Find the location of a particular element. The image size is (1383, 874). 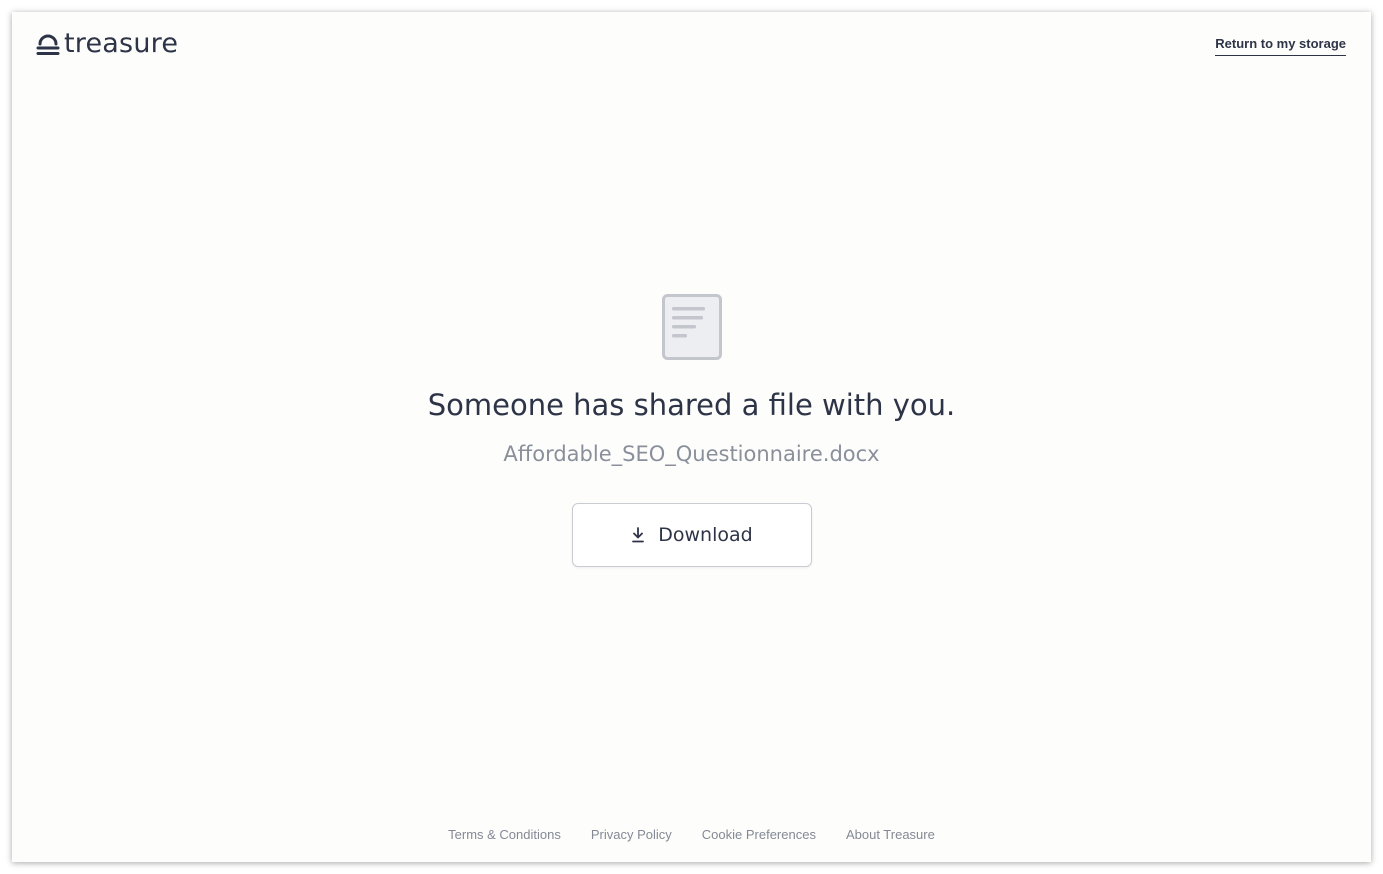

page-title: Someone has shared a file with you. is located at coordinates (691, 405).